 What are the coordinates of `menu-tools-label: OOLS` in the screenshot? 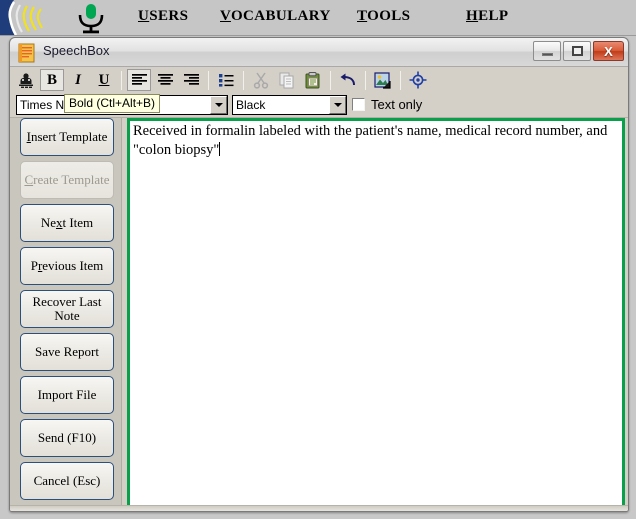 It's located at (389, 16).